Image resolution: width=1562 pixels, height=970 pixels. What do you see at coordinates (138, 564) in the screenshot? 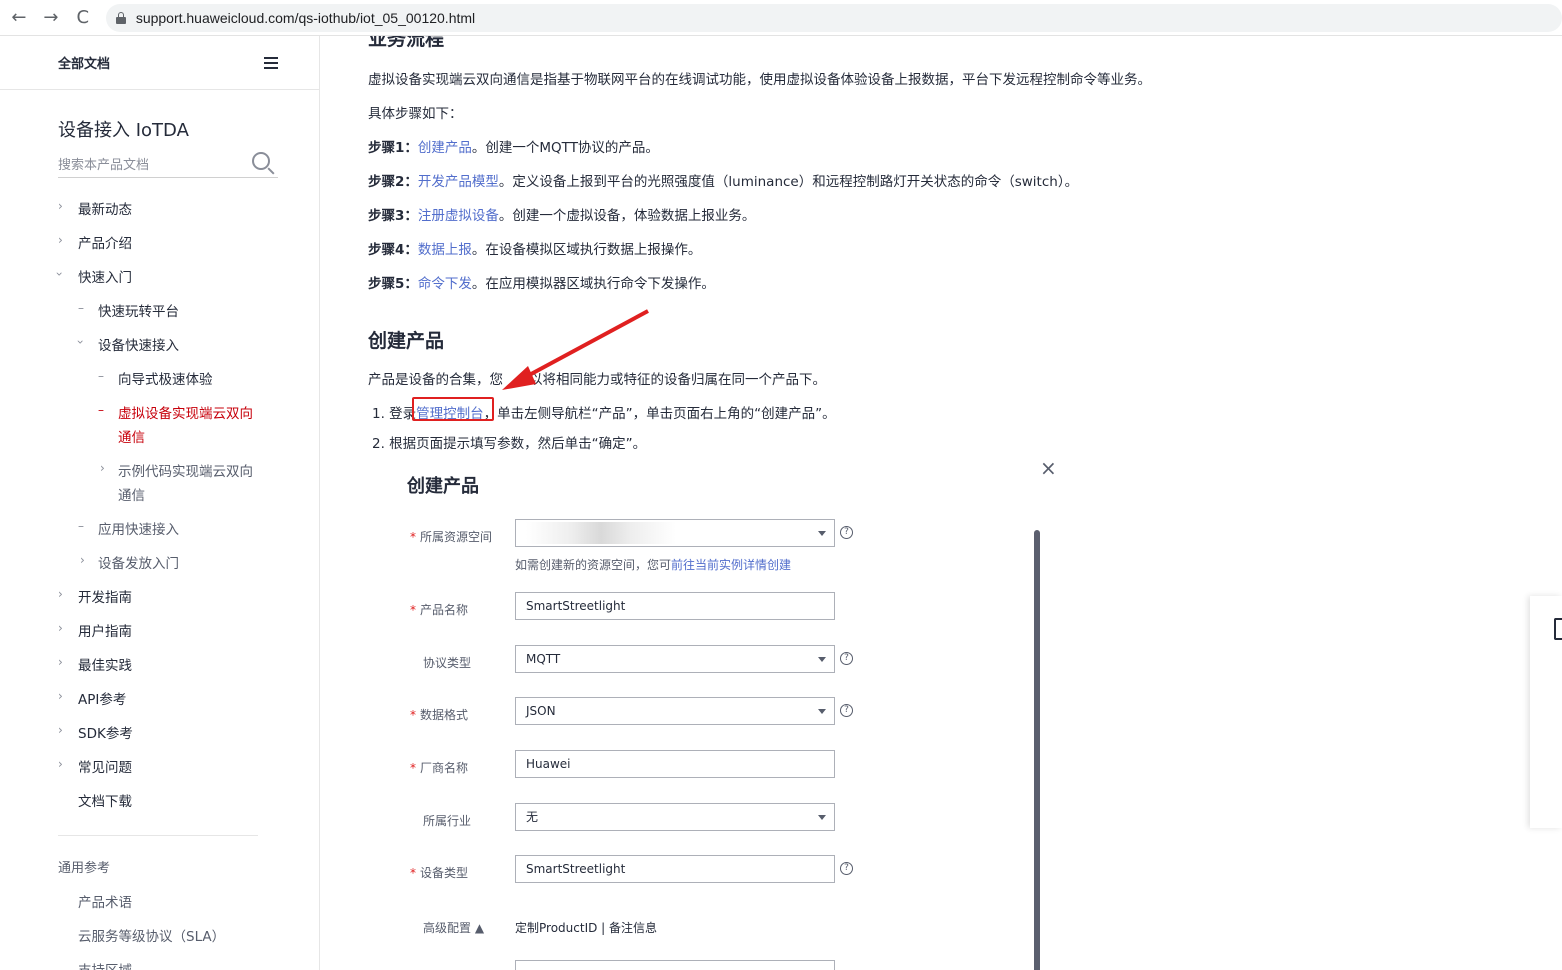
I see `sidebar-item-provisioning: 设备发放入门` at bounding box center [138, 564].